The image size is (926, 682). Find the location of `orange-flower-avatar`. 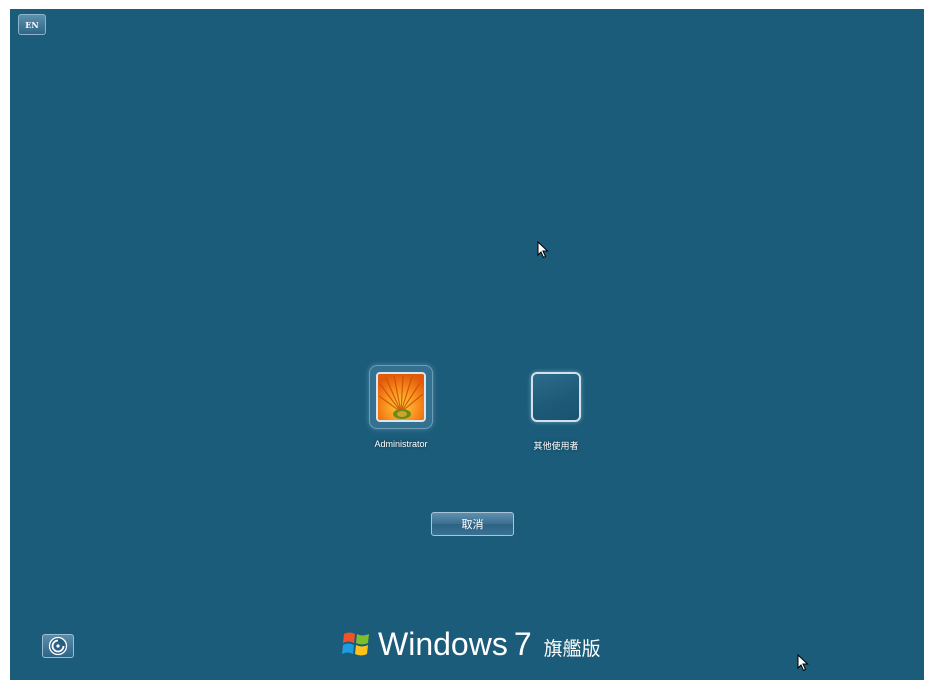

orange-flower-avatar is located at coordinates (401, 397).